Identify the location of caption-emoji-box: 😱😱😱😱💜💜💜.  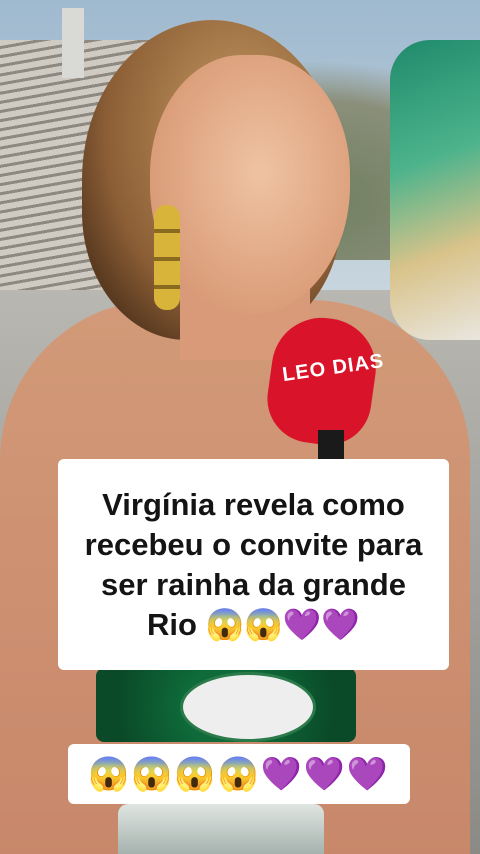
(239, 774).